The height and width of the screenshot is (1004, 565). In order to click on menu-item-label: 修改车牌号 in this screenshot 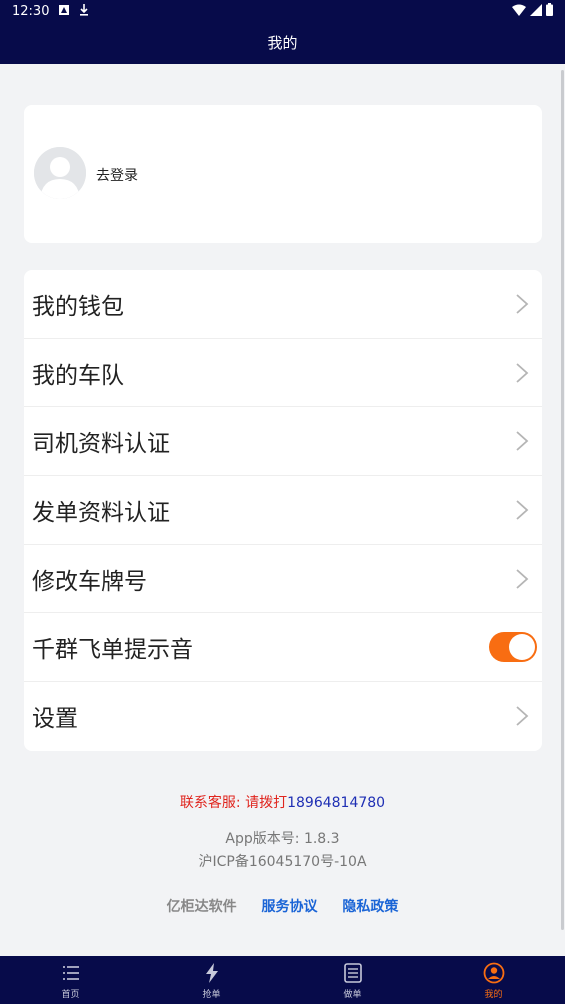, I will do `click(89, 581)`.